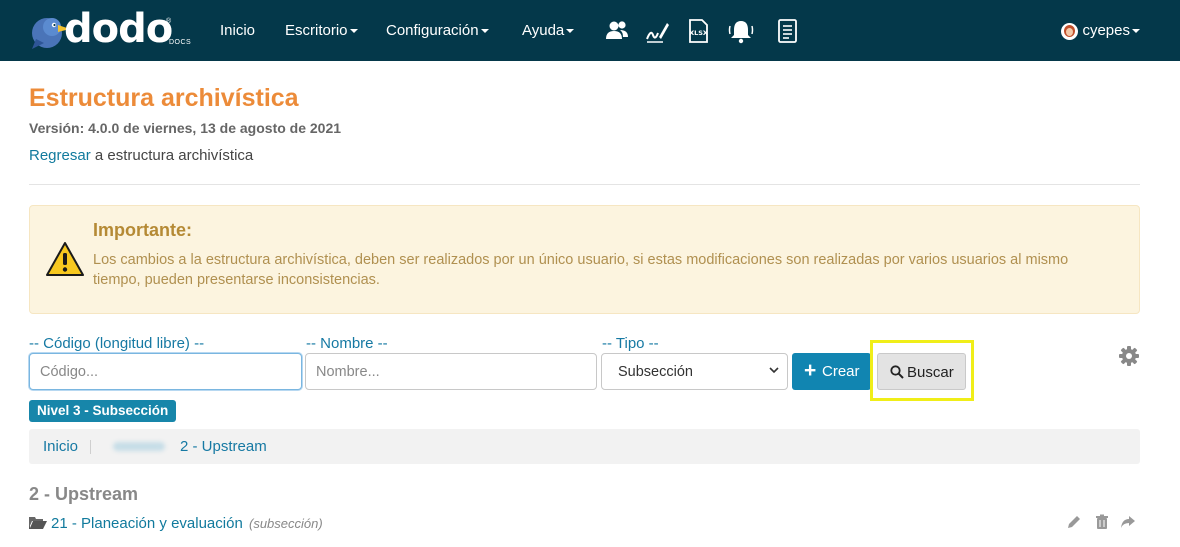 The height and width of the screenshot is (547, 1180). What do you see at coordinates (584, 446) in the screenshot?
I see `breadcrumb: Inicio 2 - Upstream` at bounding box center [584, 446].